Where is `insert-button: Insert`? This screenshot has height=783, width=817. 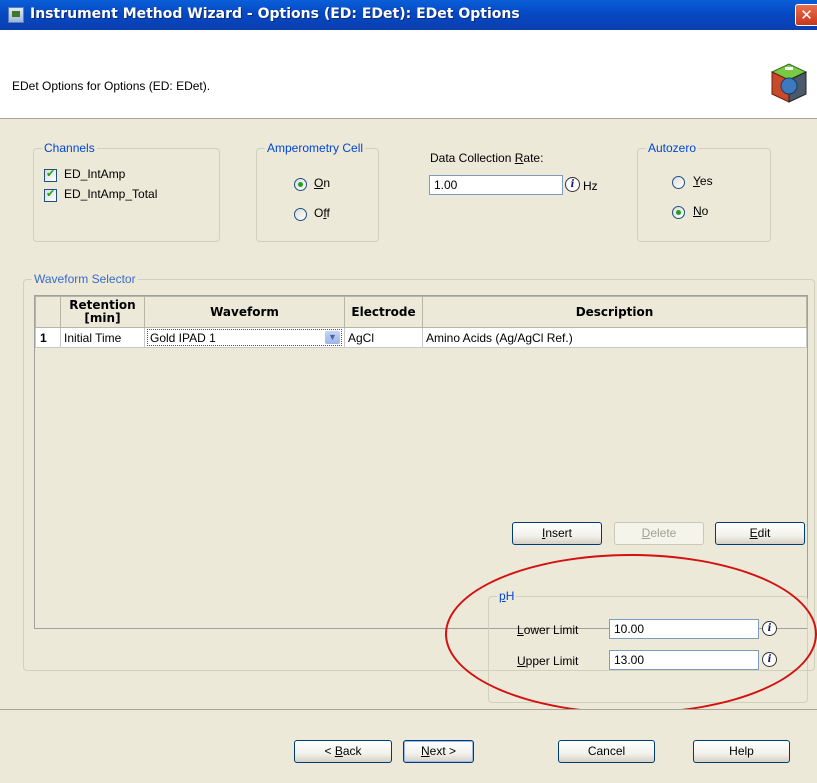
insert-button: Insert is located at coordinates (557, 533).